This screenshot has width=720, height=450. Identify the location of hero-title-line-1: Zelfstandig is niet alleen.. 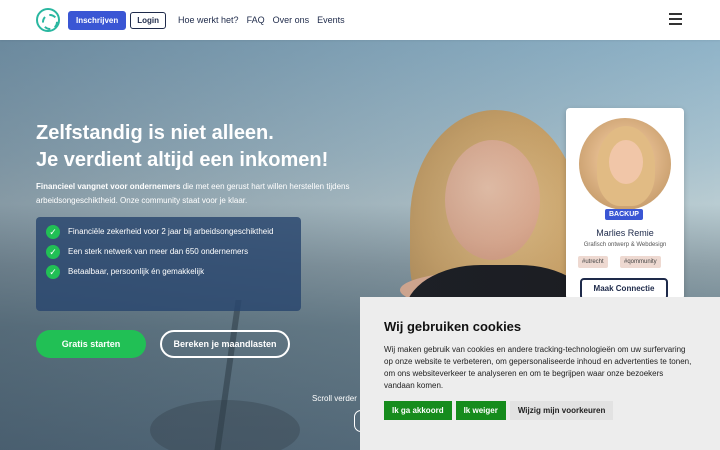
(155, 133).